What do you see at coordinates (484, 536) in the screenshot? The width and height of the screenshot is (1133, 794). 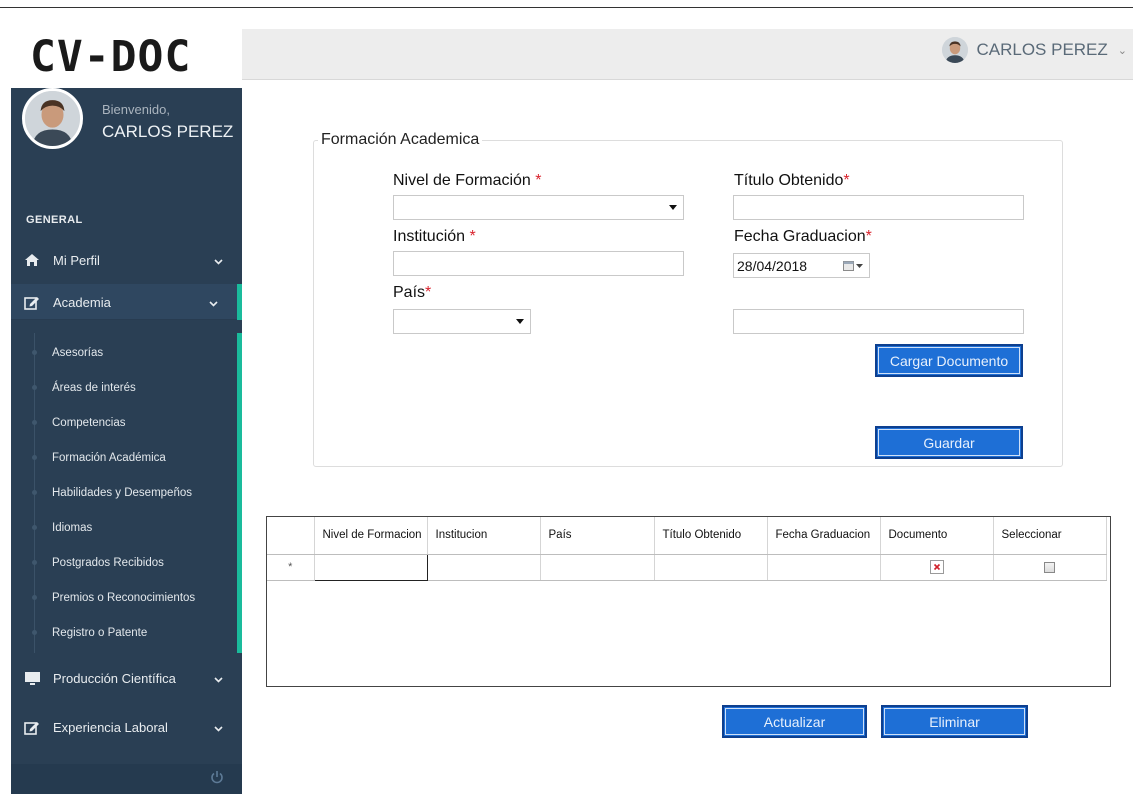 I see `column-header: Institucion` at bounding box center [484, 536].